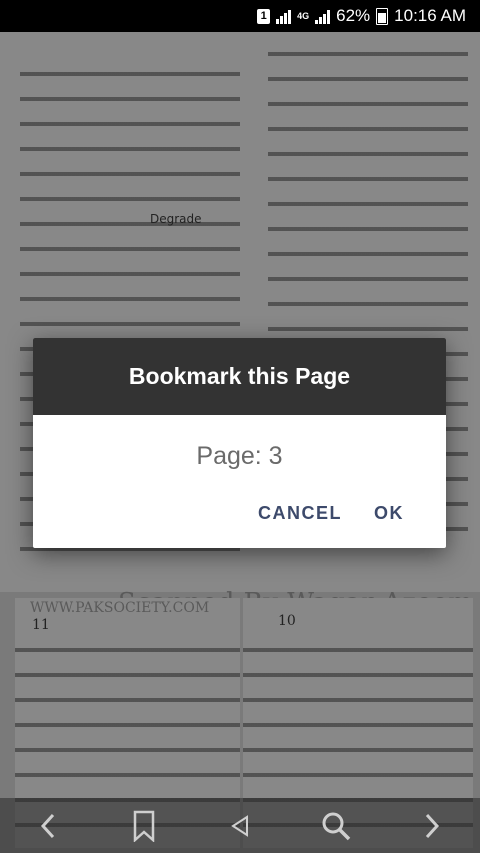 The width and height of the screenshot is (480, 853). What do you see at coordinates (287, 621) in the screenshot?
I see `right-page-number: 10` at bounding box center [287, 621].